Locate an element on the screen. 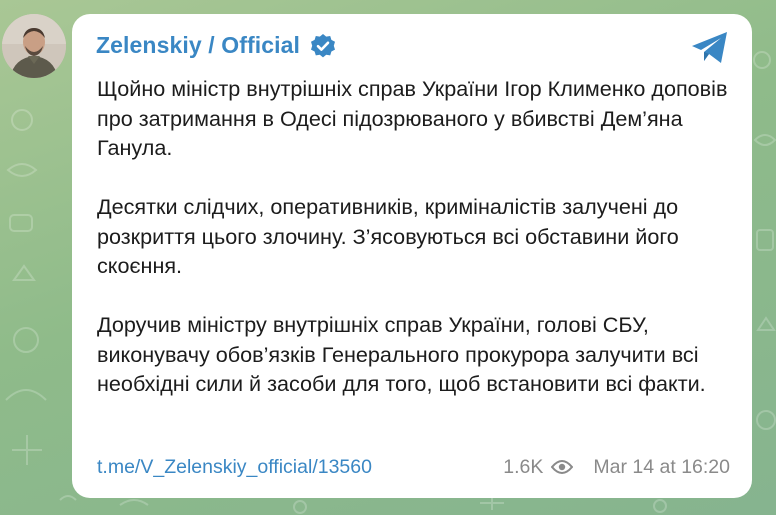 The image size is (776, 515). post-date: Mar 14 at 16:20 is located at coordinates (661, 466).